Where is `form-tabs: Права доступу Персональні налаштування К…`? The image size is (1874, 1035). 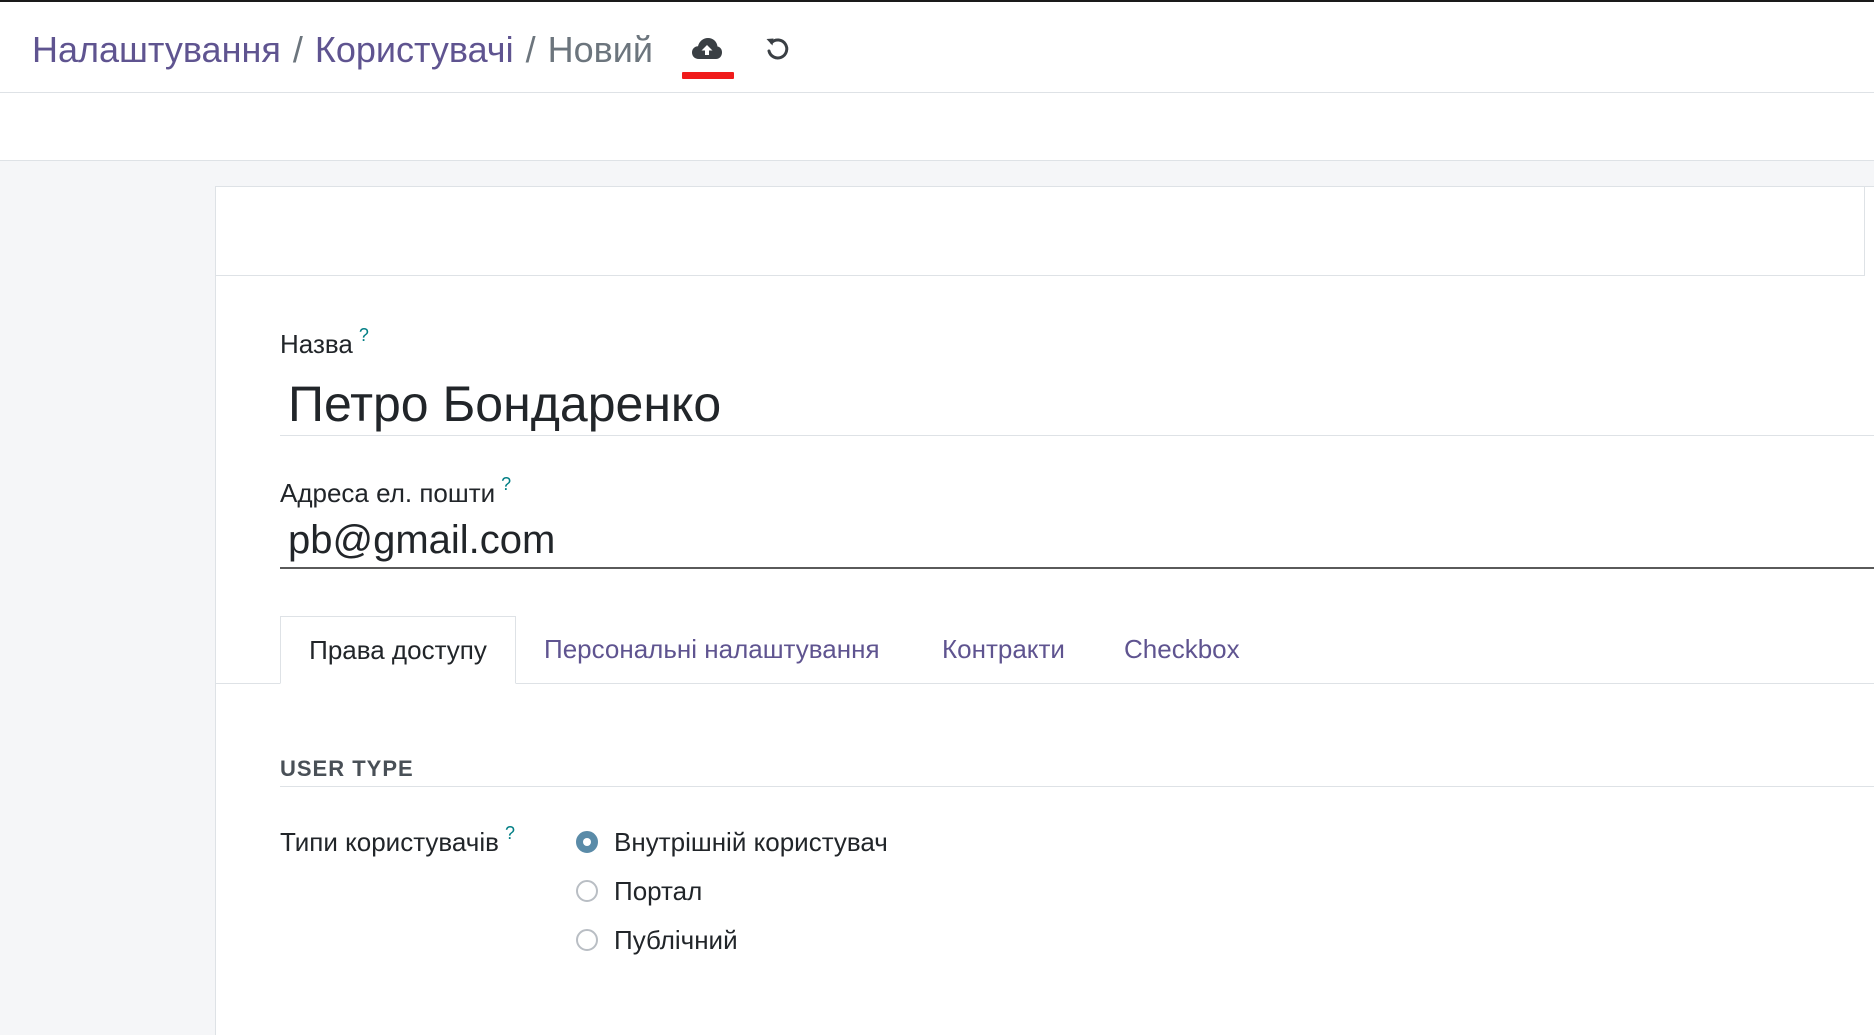 form-tabs: Права доступу Персональні налаштування К… is located at coordinates (1045, 650).